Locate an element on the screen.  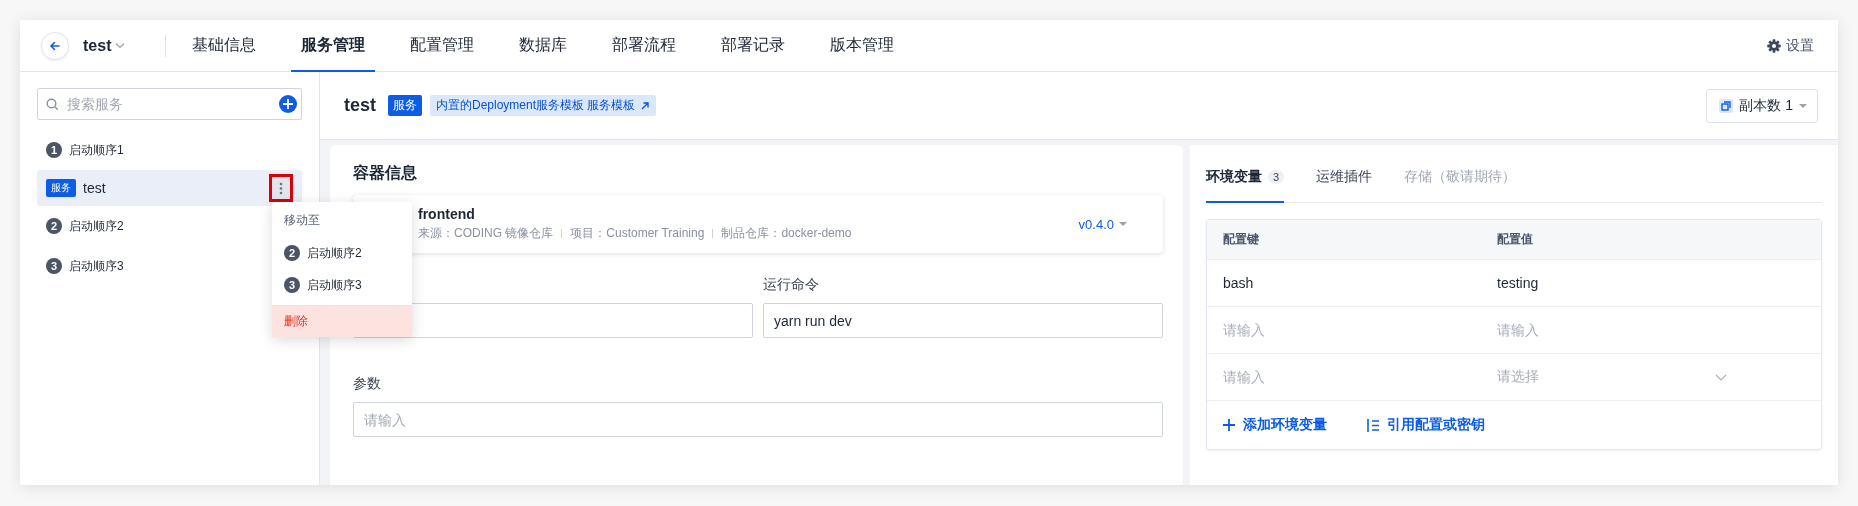
column-header: 配置值 is located at coordinates (1515, 239).